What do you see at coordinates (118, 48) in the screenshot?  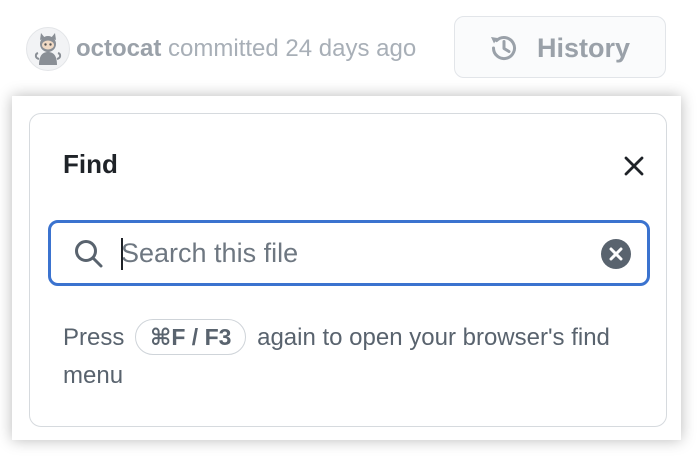 I see `commit-author-link: octocat` at bounding box center [118, 48].